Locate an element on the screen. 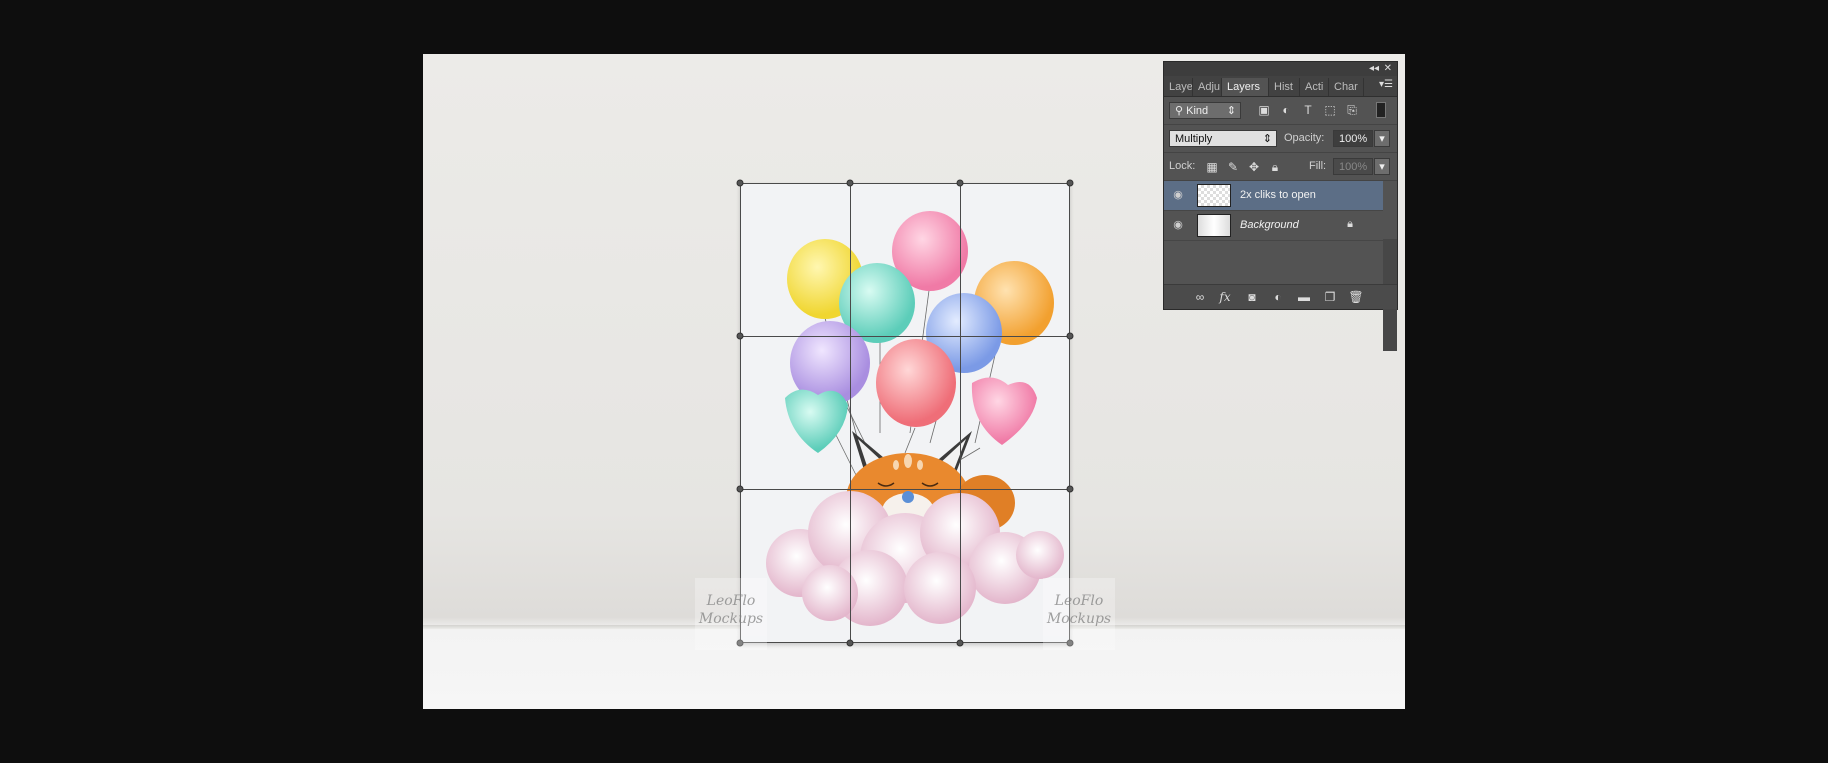 This screenshot has height=763, width=1828. watermark-left: LeoFlo Mockups is located at coordinates (731, 614).